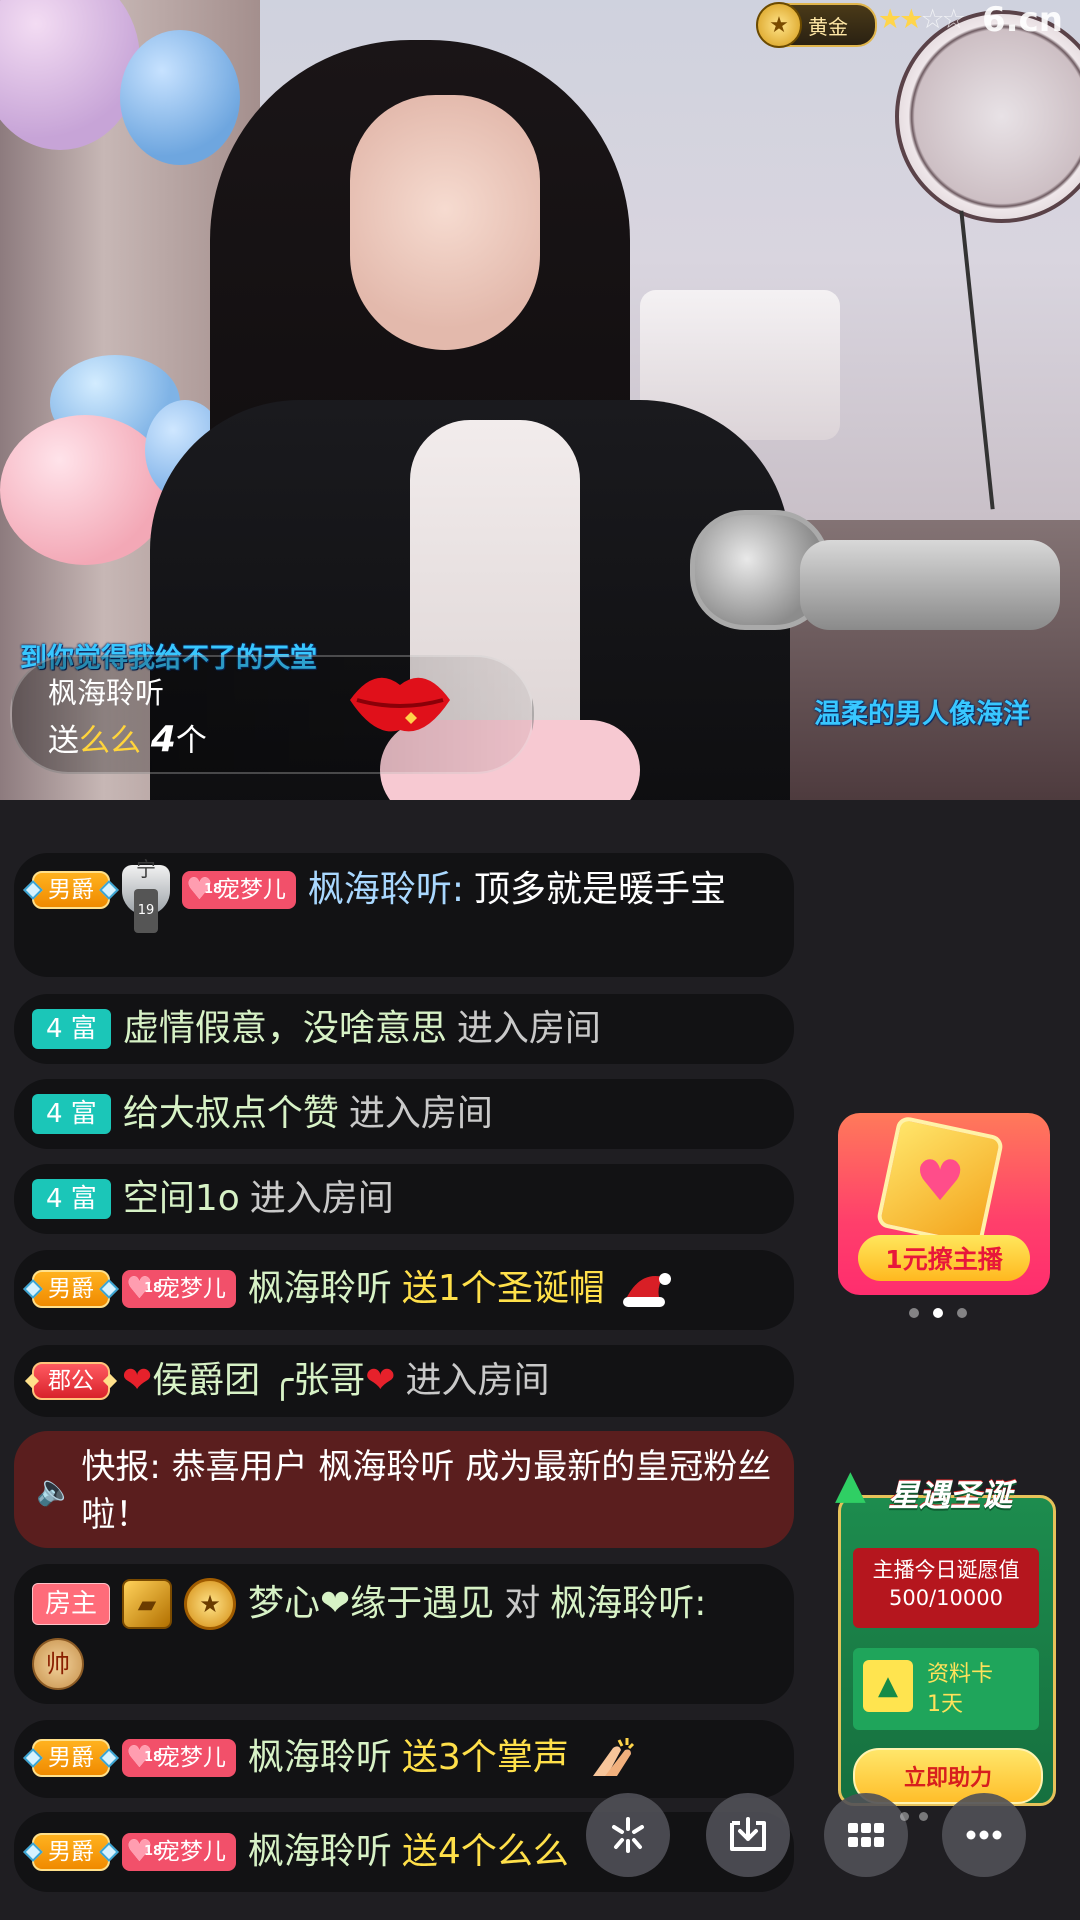 Image resolution: width=1080 pixels, height=1920 pixels. Describe the element at coordinates (522, 1603) in the screenshot. I see `chat-to: 对` at that location.